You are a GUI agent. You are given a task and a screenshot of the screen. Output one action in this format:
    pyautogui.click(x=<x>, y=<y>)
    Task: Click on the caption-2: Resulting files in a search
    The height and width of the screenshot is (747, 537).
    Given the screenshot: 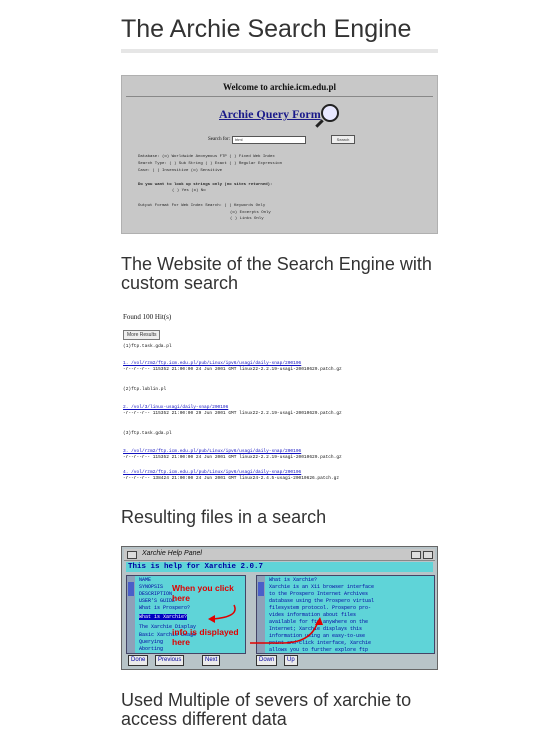 What is the action you would take?
    pyautogui.click(x=224, y=517)
    